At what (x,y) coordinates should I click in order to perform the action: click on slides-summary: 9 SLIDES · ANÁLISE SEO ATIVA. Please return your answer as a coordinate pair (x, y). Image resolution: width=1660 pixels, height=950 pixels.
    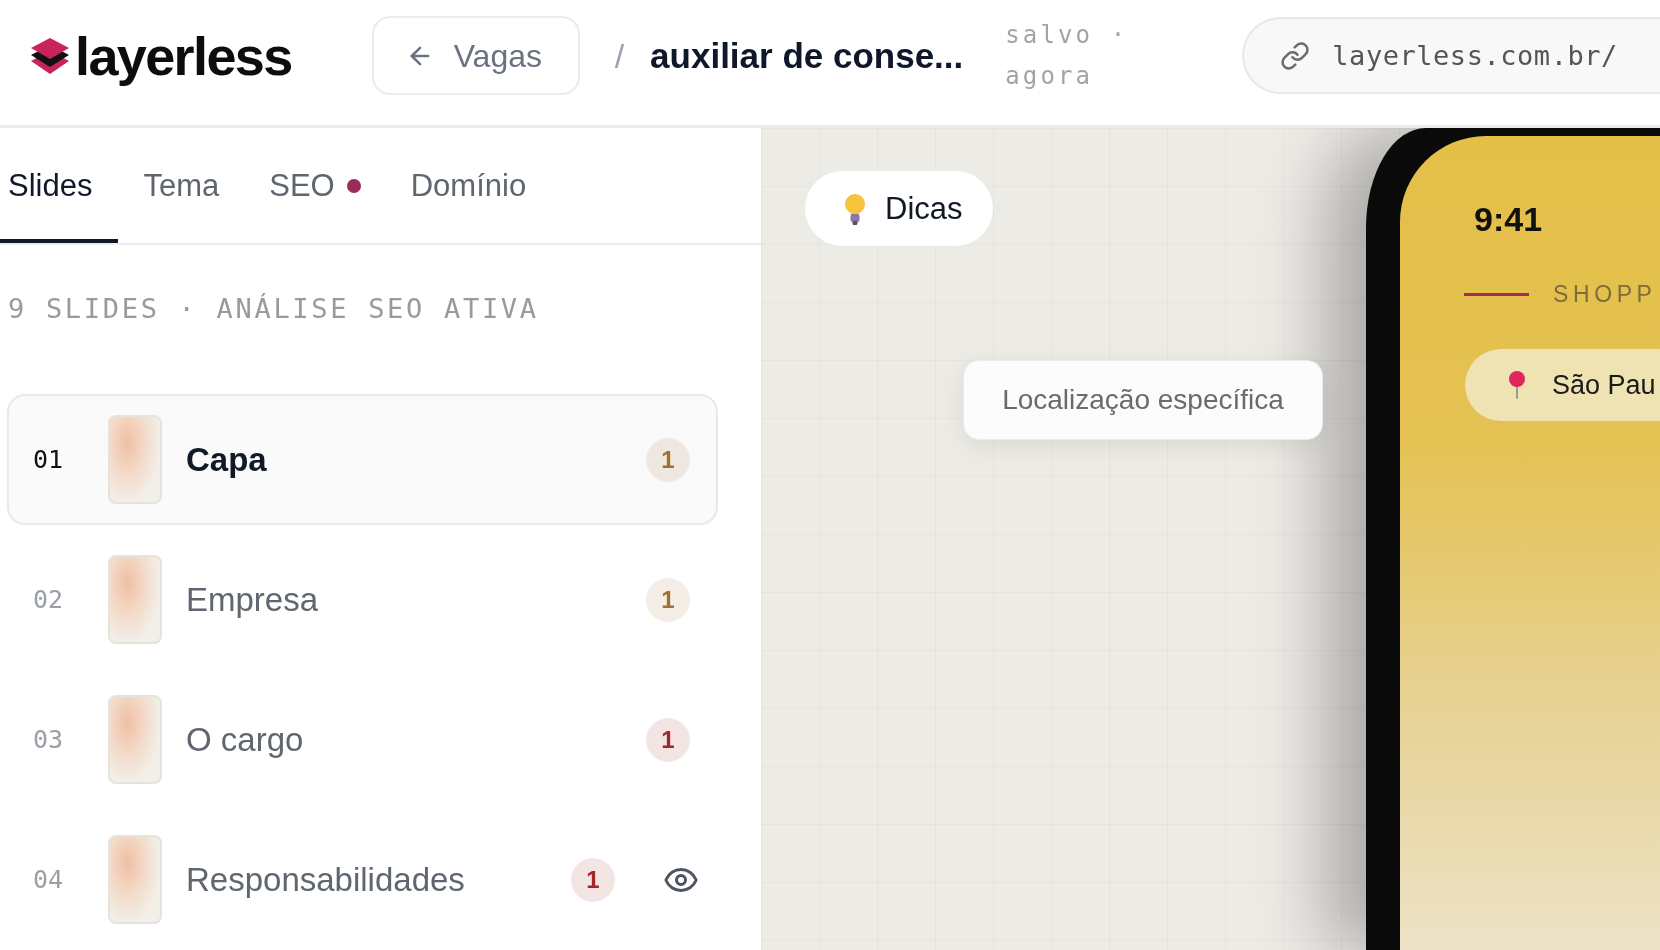
    Looking at the image, I should click on (273, 309).